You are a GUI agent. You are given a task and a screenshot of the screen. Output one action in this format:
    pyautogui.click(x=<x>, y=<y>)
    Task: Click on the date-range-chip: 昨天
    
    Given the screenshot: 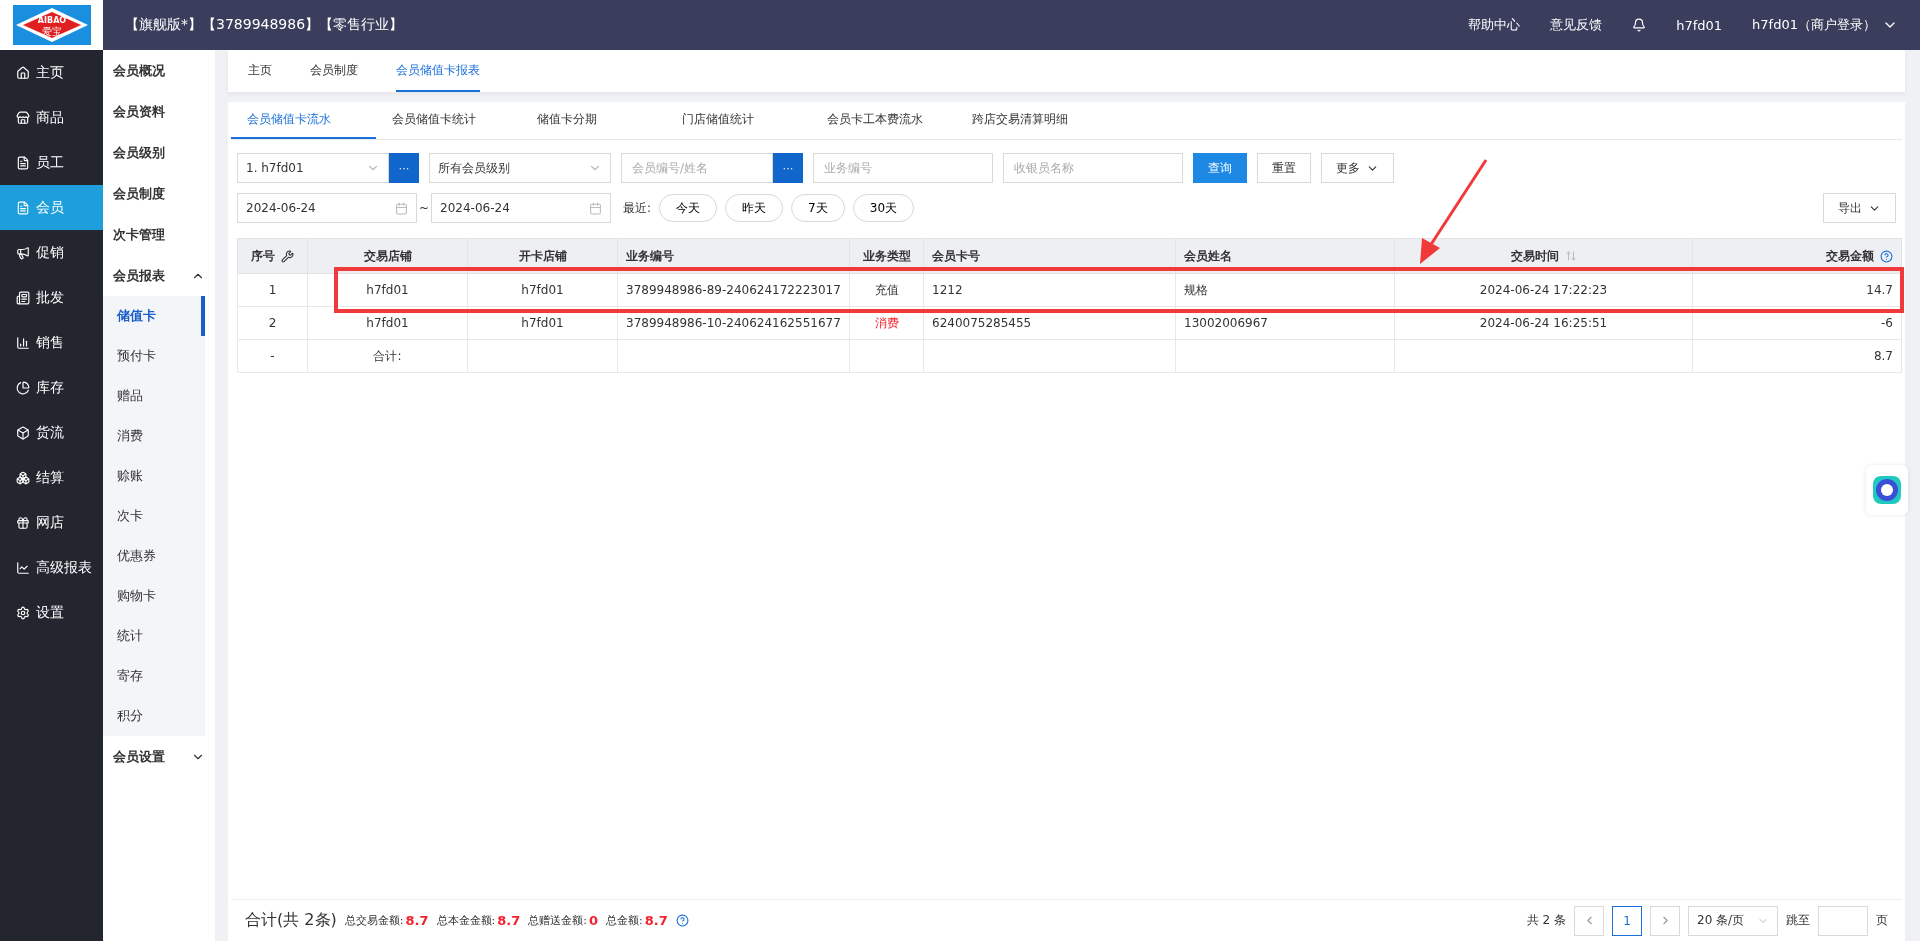 What is the action you would take?
    pyautogui.click(x=754, y=208)
    